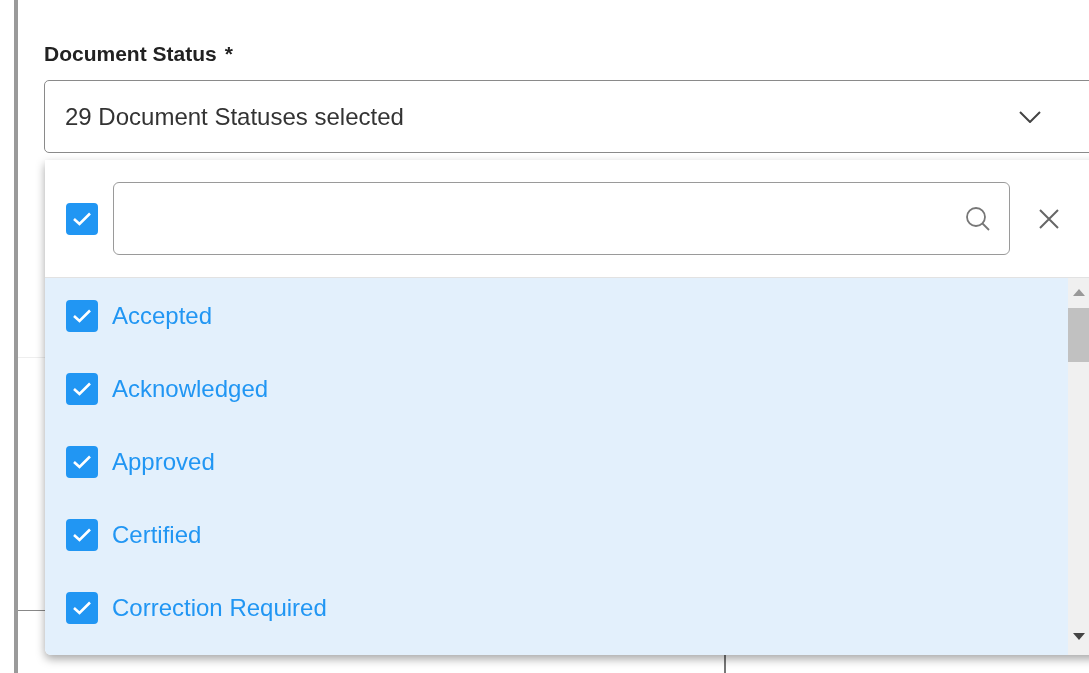 This screenshot has height=673, width=1089. I want to click on scroll-down-icon, so click(1079, 637).